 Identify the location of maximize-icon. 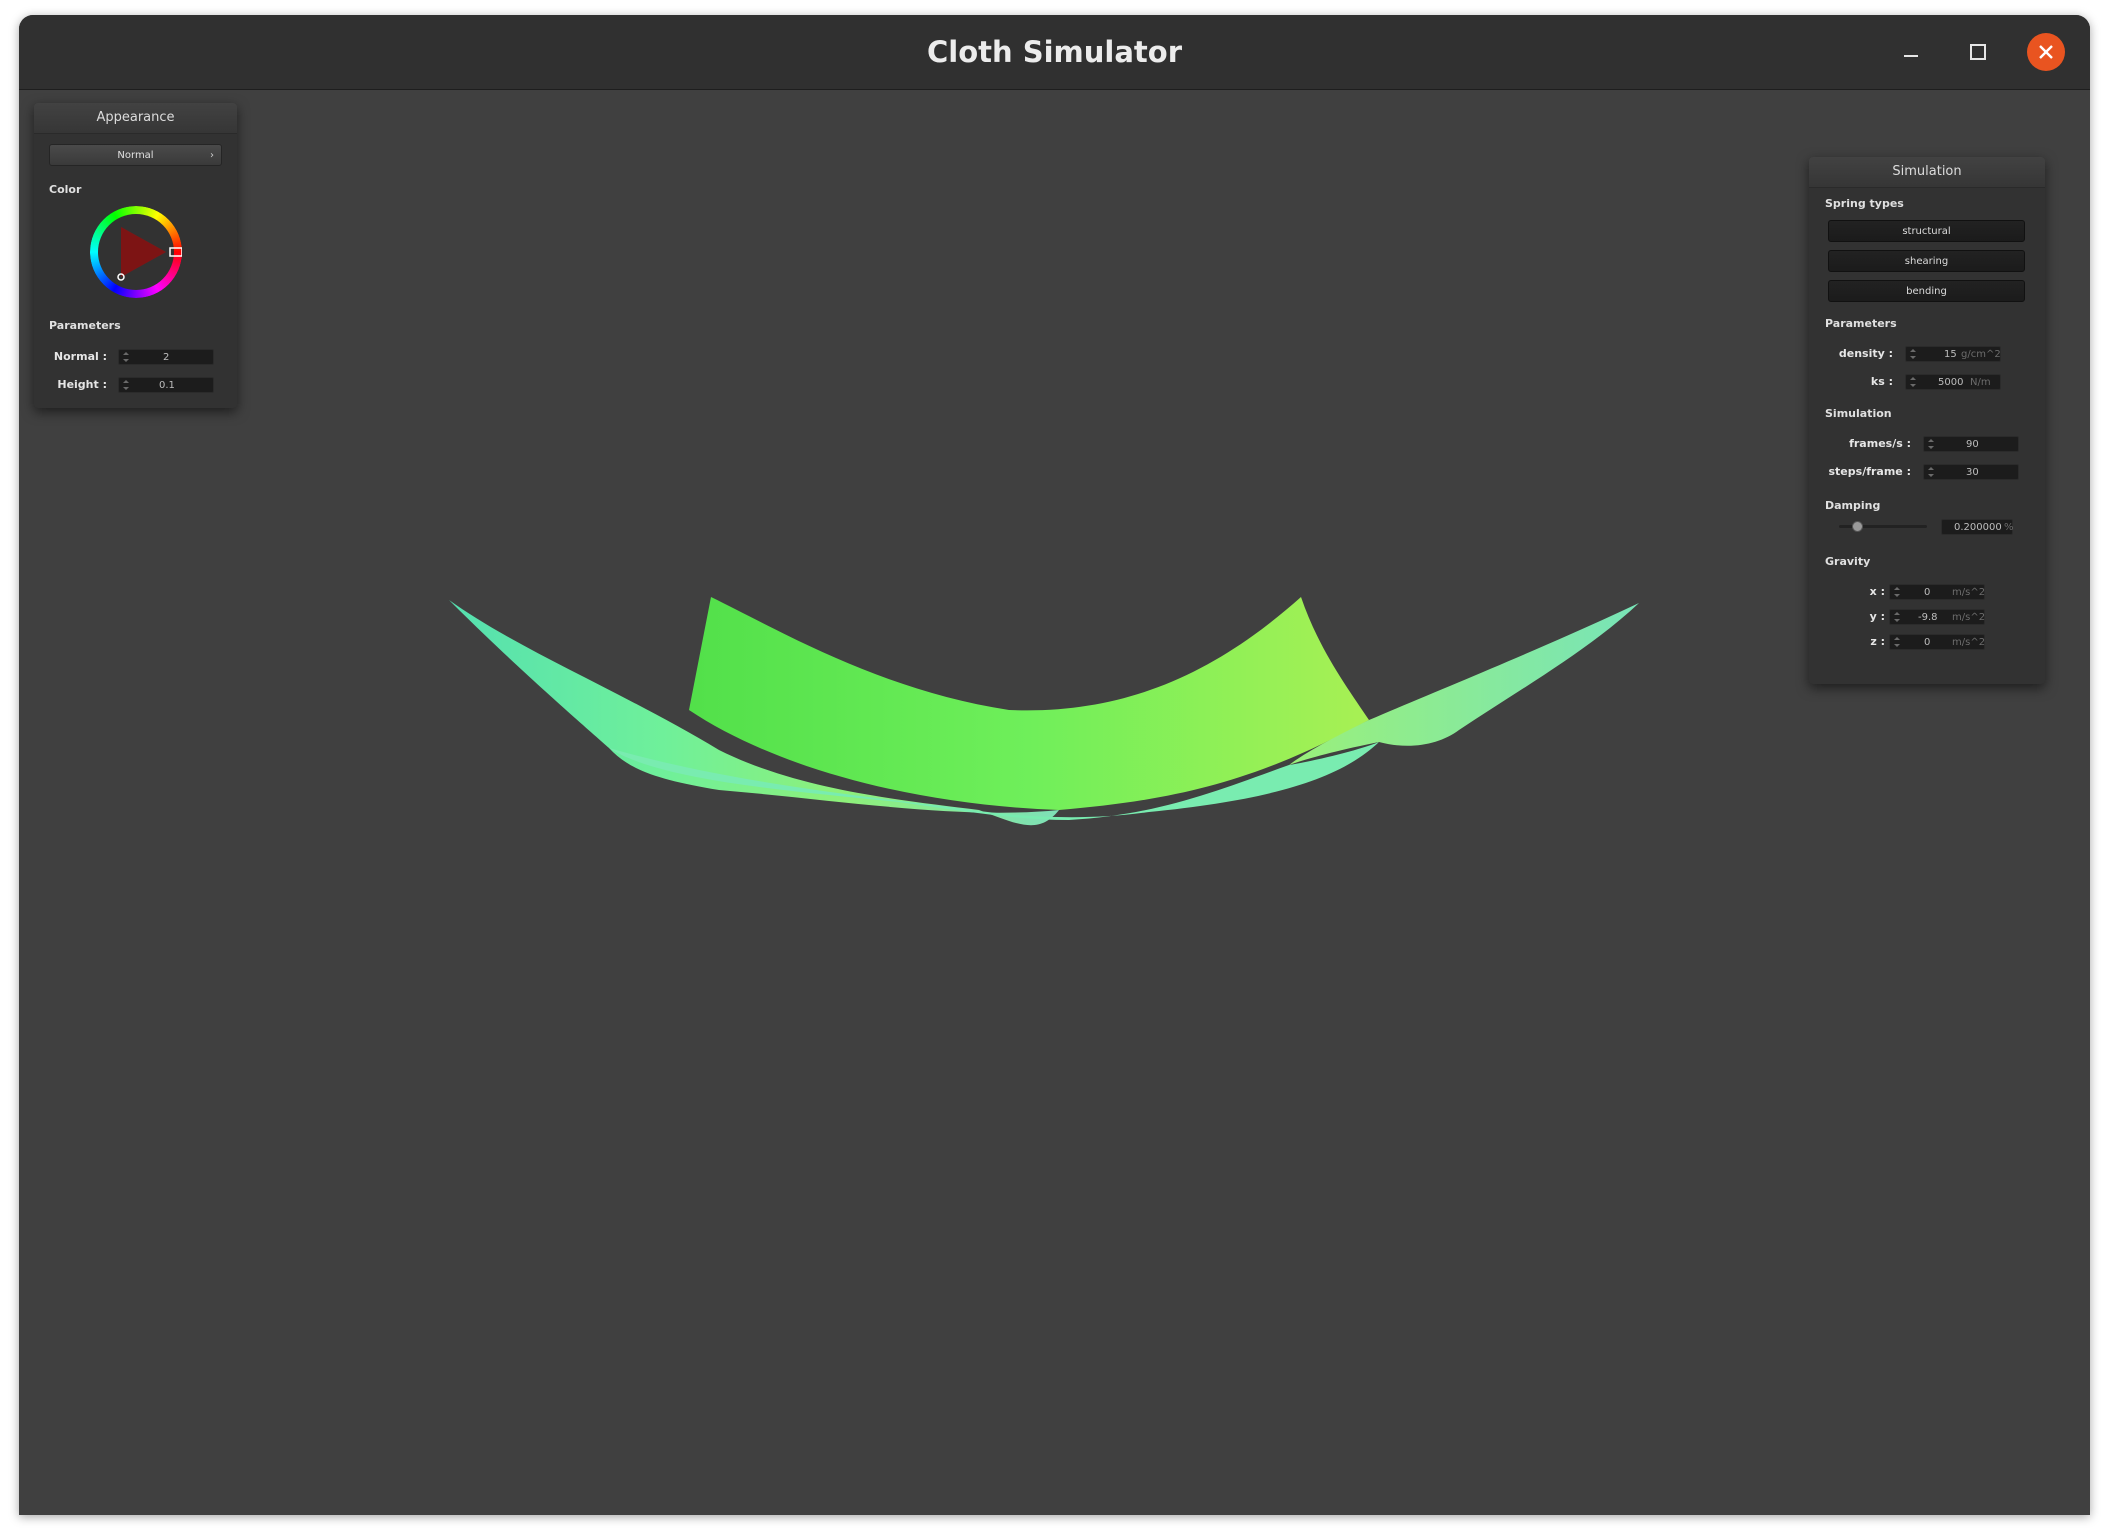
(1978, 52).